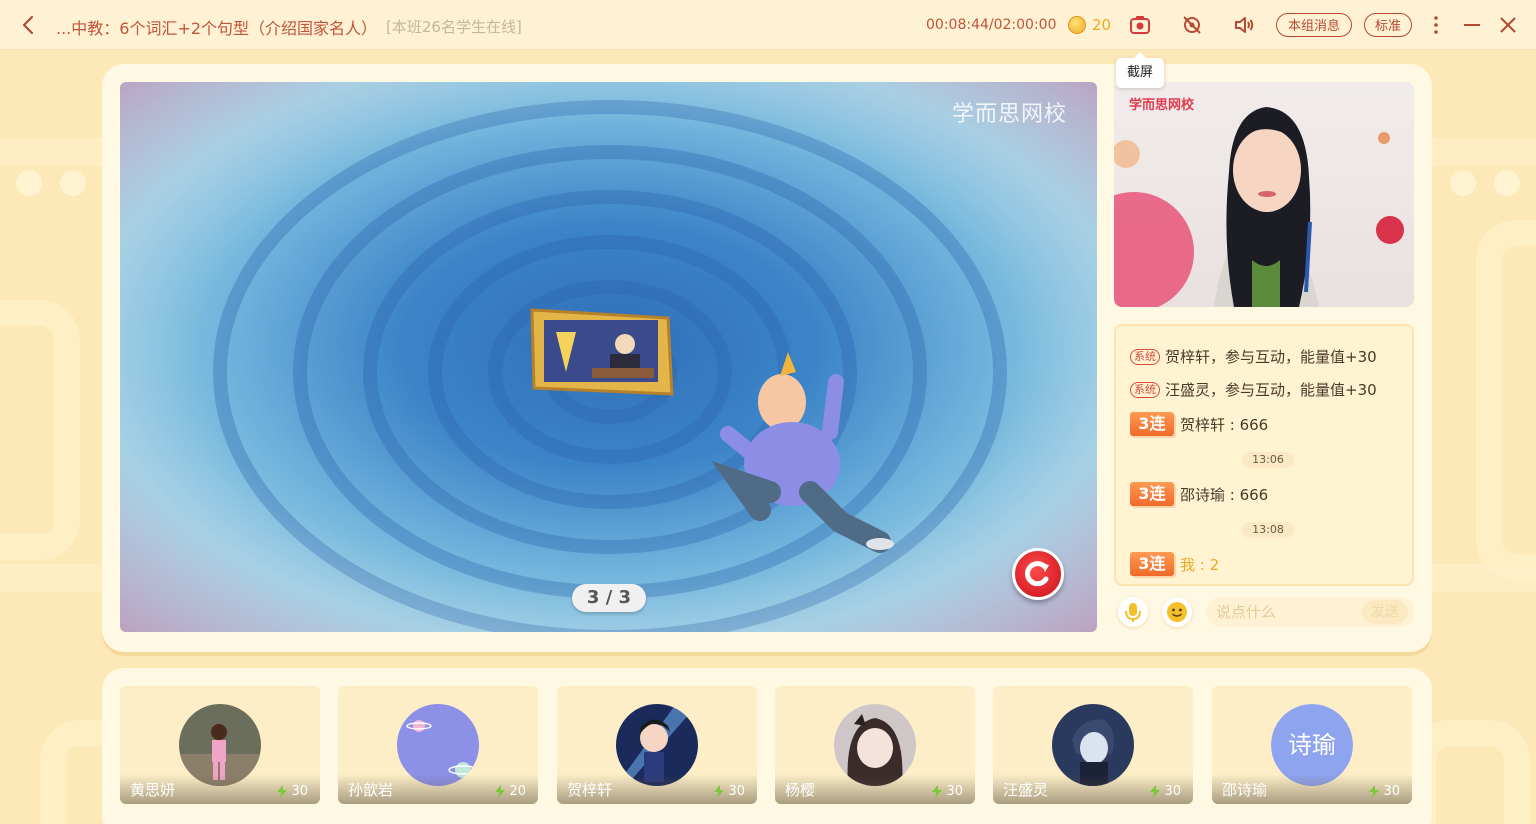 The image size is (1536, 824). Describe the element at coordinates (875, 745) in the screenshot. I see `student-card: 杨樱 30` at that location.